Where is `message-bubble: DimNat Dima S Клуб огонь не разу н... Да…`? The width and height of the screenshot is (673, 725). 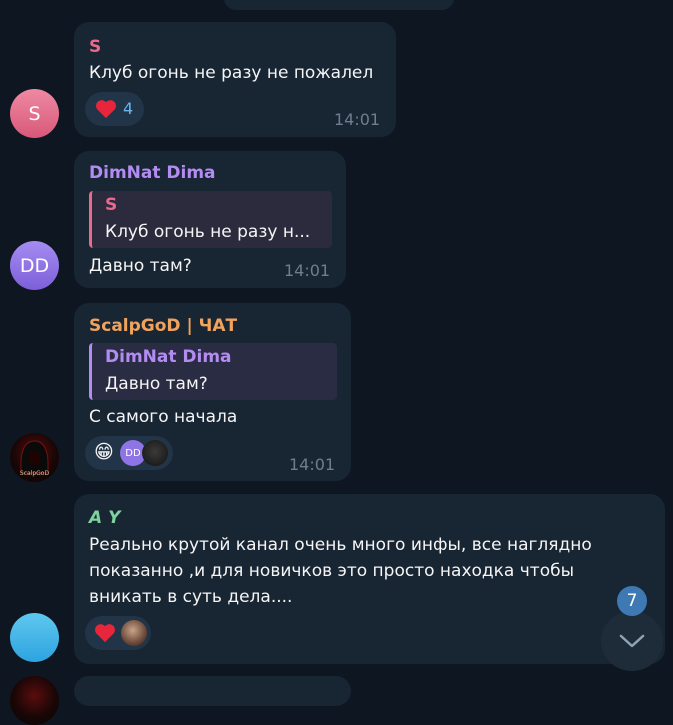
message-bubble: DimNat Dima S Клуб огонь не разу н... Да… is located at coordinates (210, 219).